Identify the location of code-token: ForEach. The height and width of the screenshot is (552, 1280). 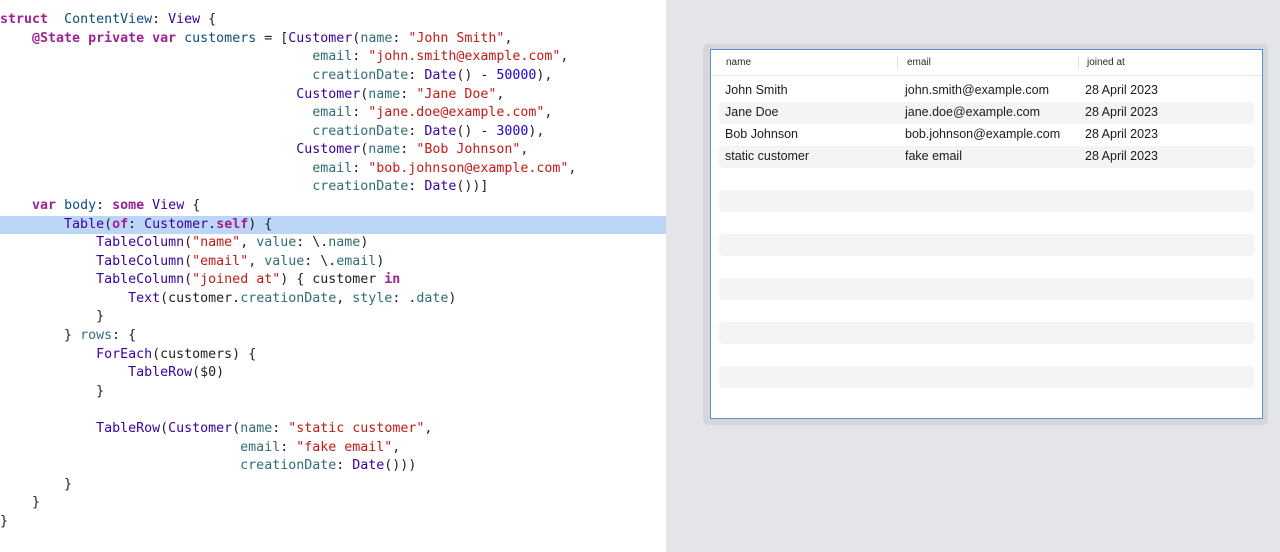
(124, 354).